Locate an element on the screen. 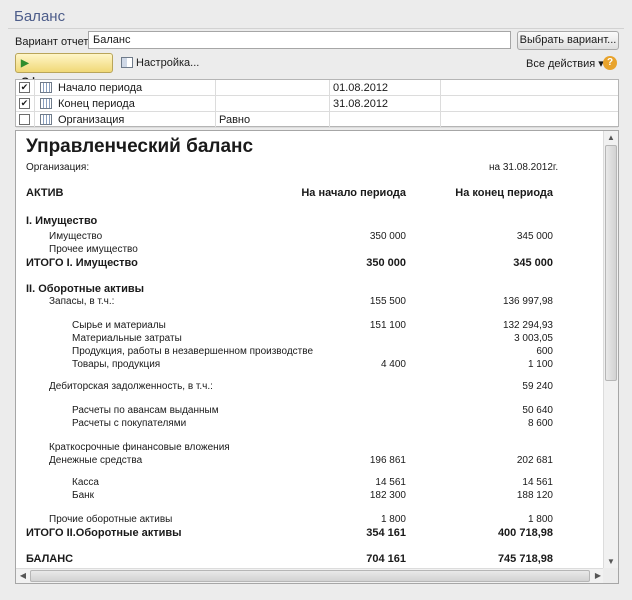 This screenshot has height=600, width=632. row-start-value: 1 800 is located at coordinates (393, 519).